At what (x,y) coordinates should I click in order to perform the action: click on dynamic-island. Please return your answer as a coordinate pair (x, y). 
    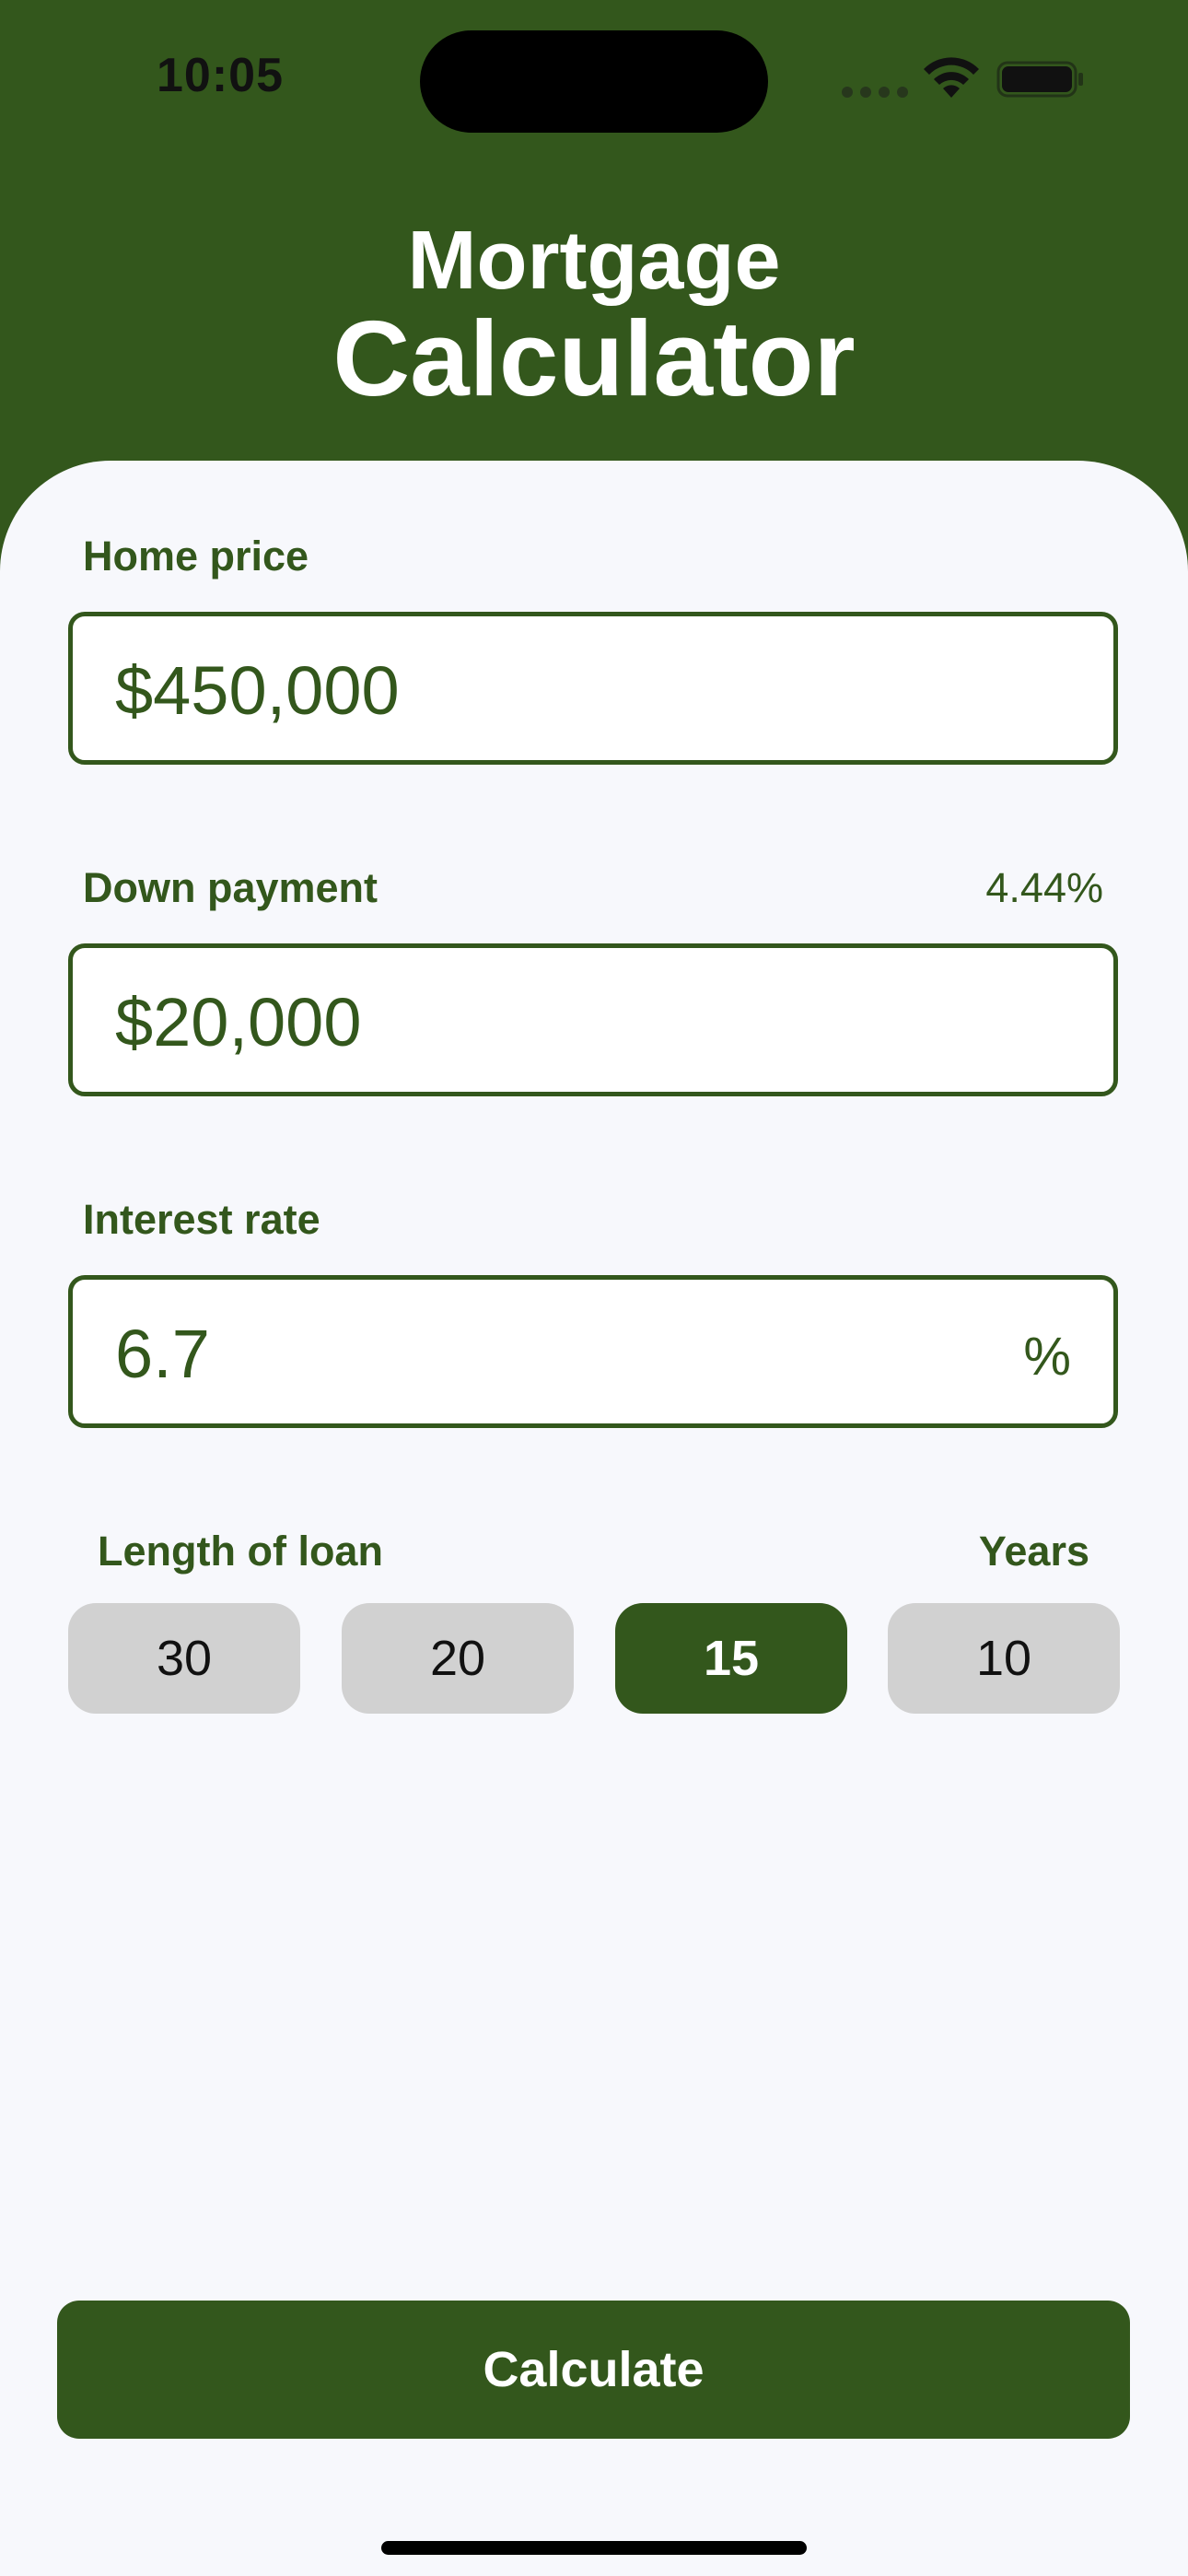
    Looking at the image, I should click on (594, 81).